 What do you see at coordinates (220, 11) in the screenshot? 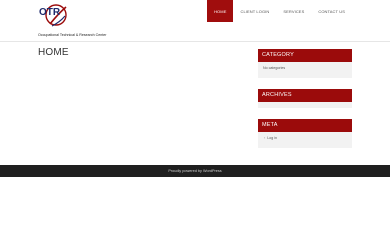
I see `nav-home: HOME` at bounding box center [220, 11].